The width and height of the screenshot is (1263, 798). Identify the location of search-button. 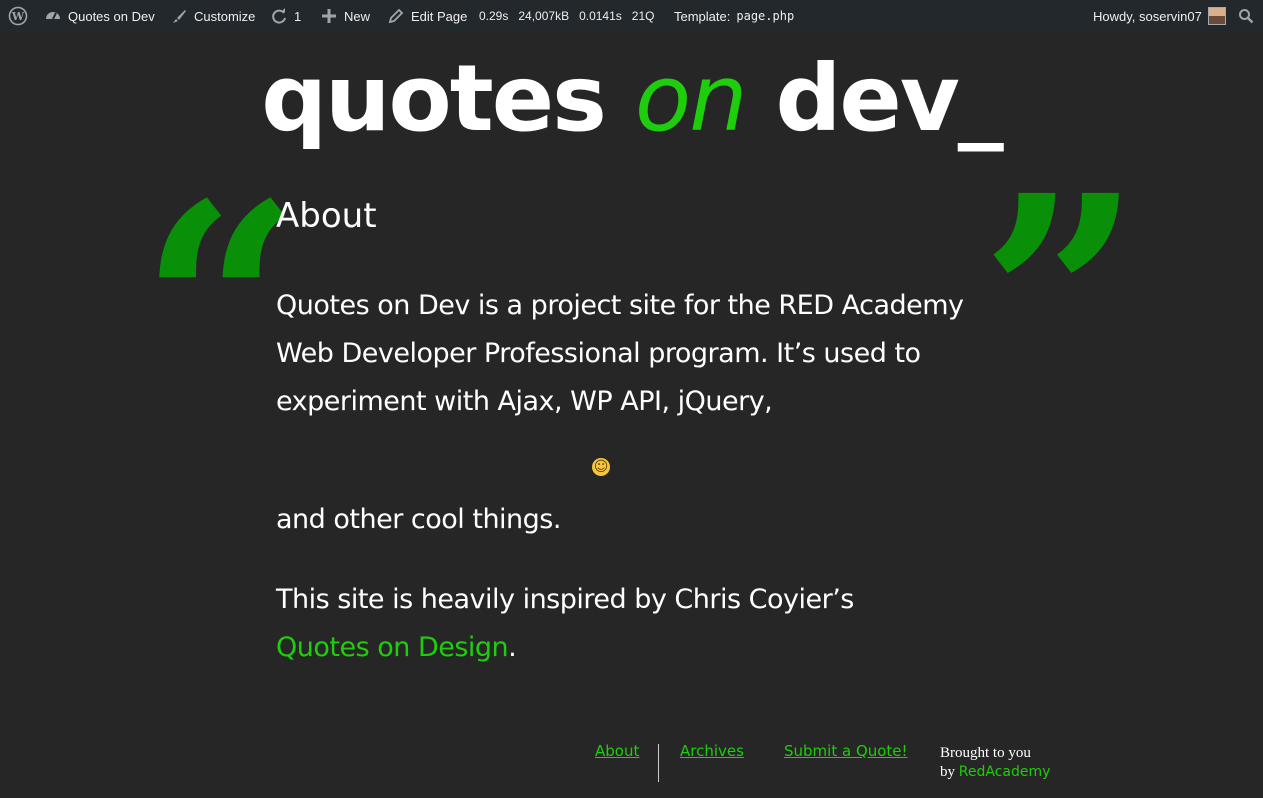
(1246, 16).